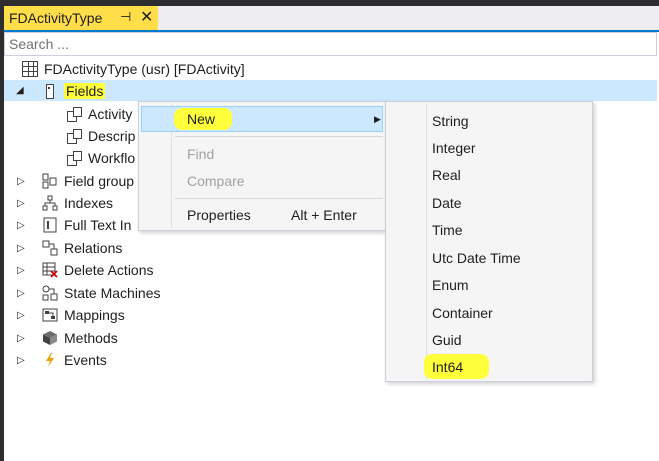 The width and height of the screenshot is (659, 461). I want to click on tree-node-methods: Methods, so click(80, 338).